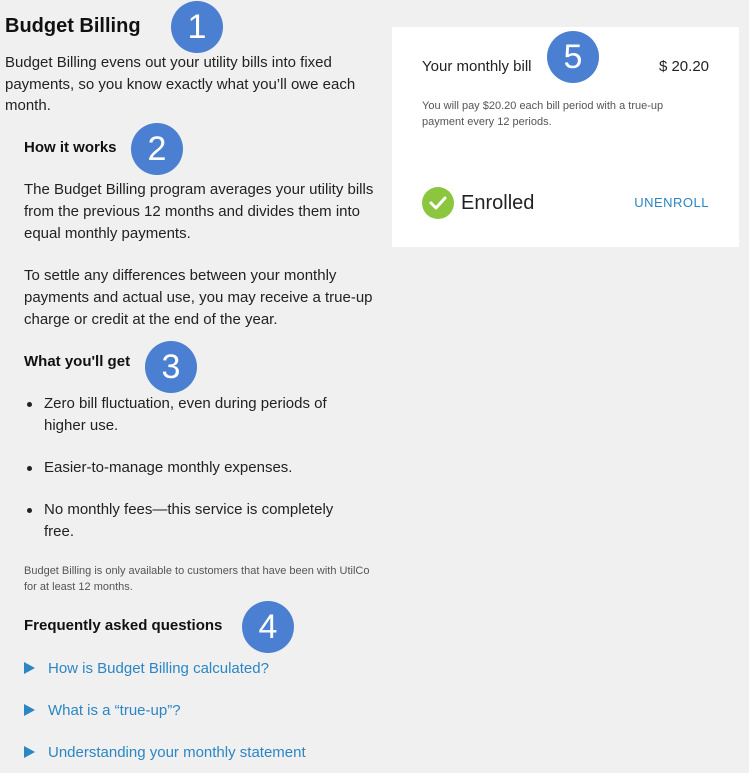  I want to click on list-item: Easier-to-manage monthly expenses., so click(194, 468).